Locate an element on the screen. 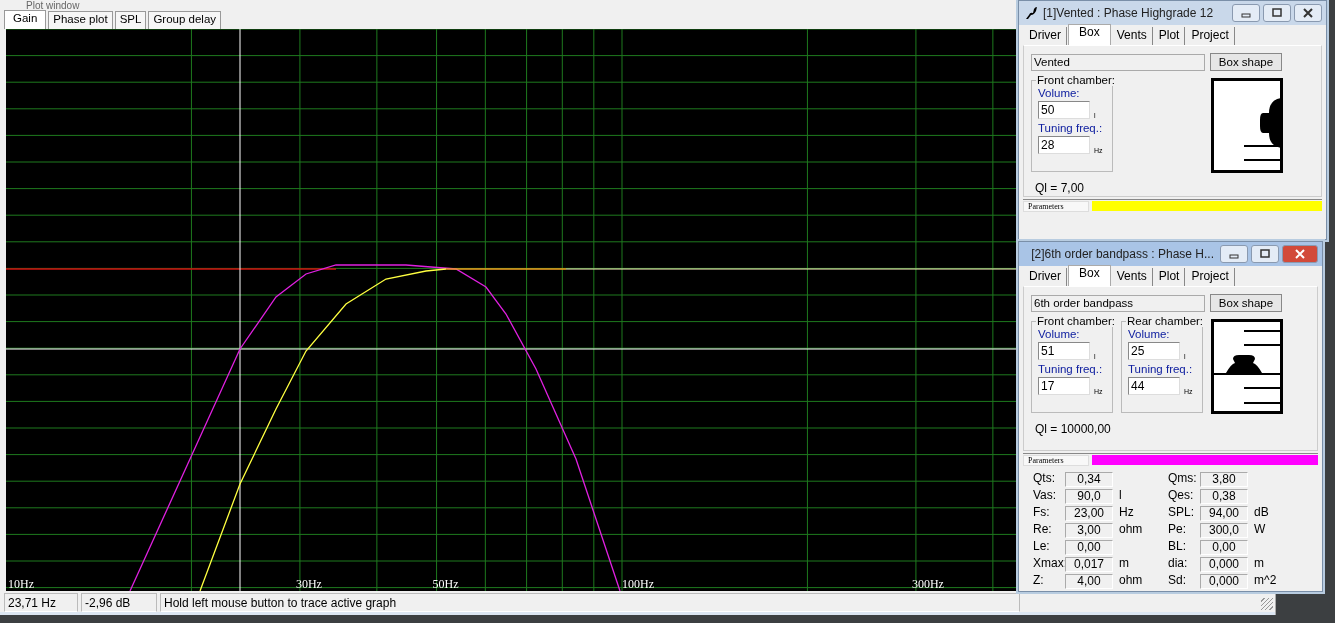 The image size is (1335, 623). status-text: -2,96 dB is located at coordinates (119, 602).